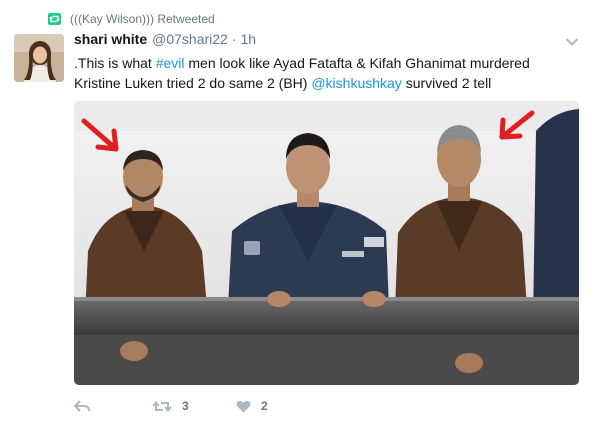 This screenshot has height=426, width=595. I want to click on retweet-action-icon, so click(162, 406).